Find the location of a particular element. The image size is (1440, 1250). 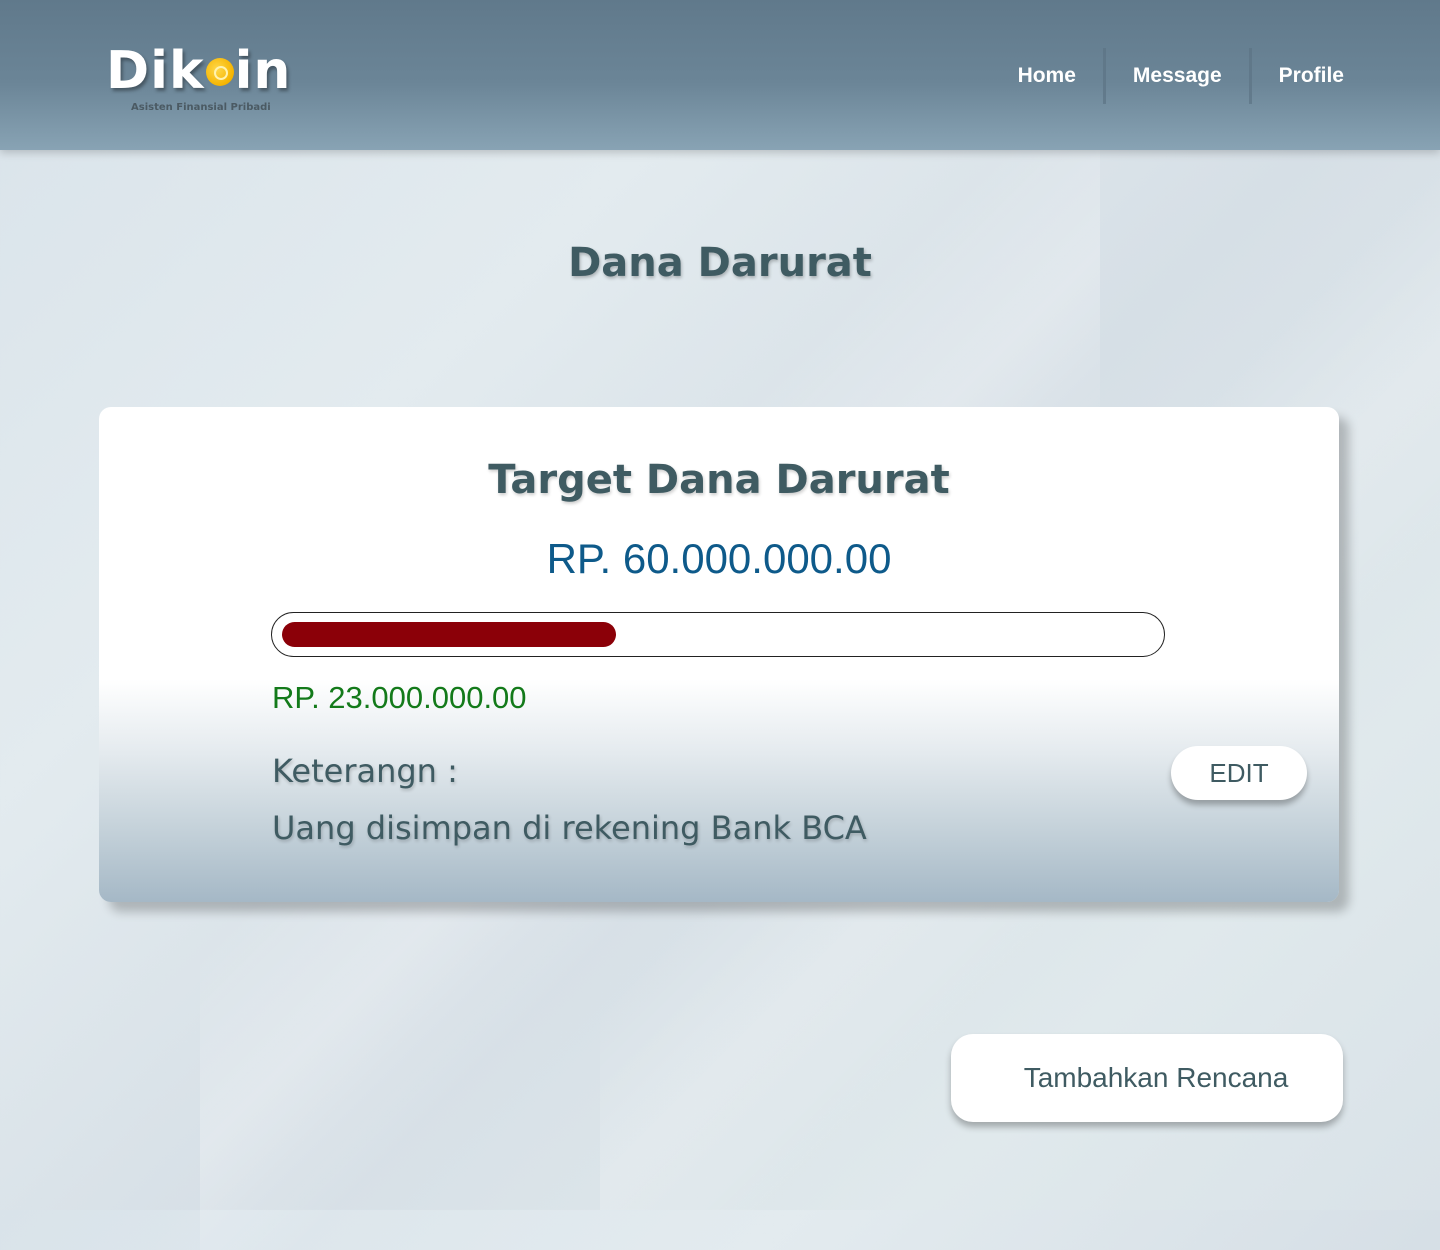

logo-wordmark: Dik in is located at coordinates (198, 71).